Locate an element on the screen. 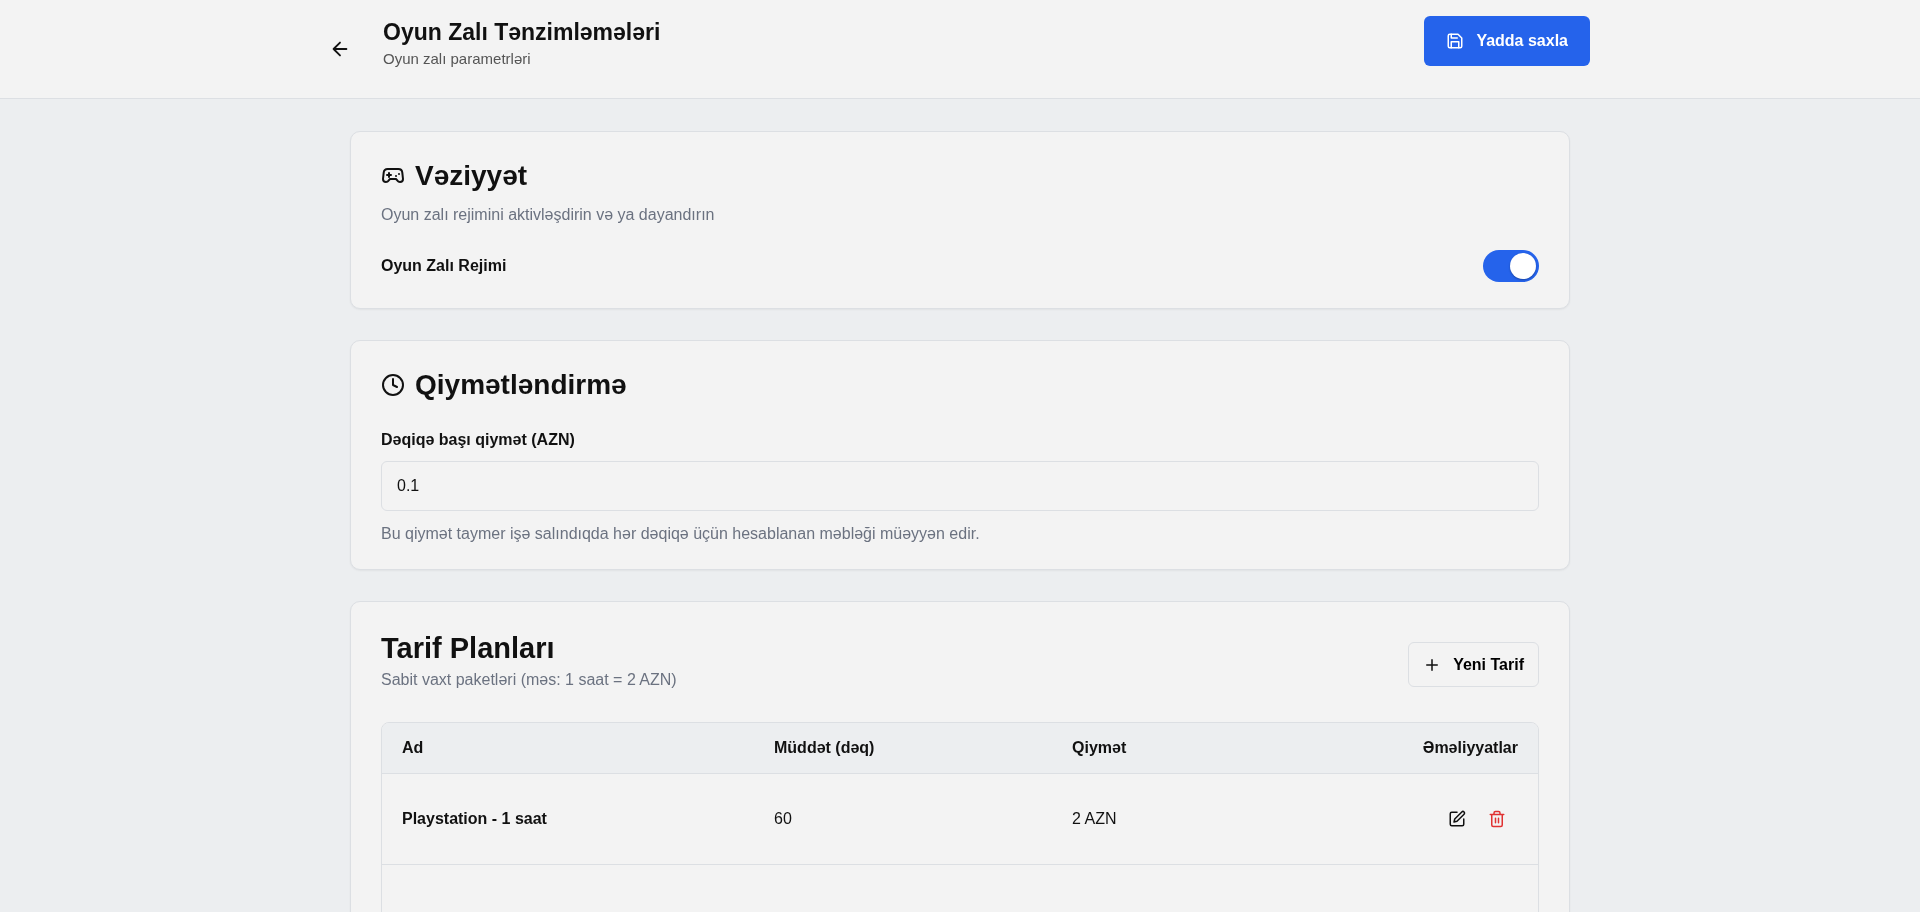 The image size is (1920, 912). page-subtitle: Oyun zalı parametrləri is located at coordinates (457, 58).